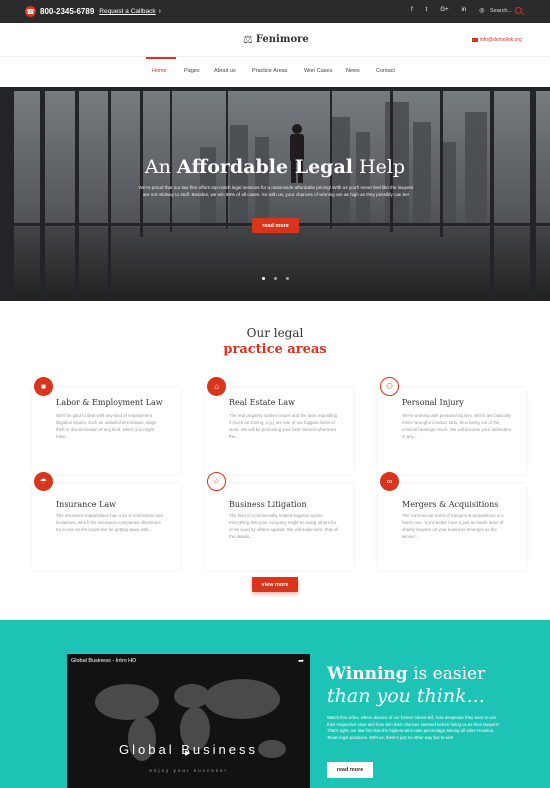 The image size is (550, 788). I want to click on card-title: Real Estate Law, so click(262, 402).